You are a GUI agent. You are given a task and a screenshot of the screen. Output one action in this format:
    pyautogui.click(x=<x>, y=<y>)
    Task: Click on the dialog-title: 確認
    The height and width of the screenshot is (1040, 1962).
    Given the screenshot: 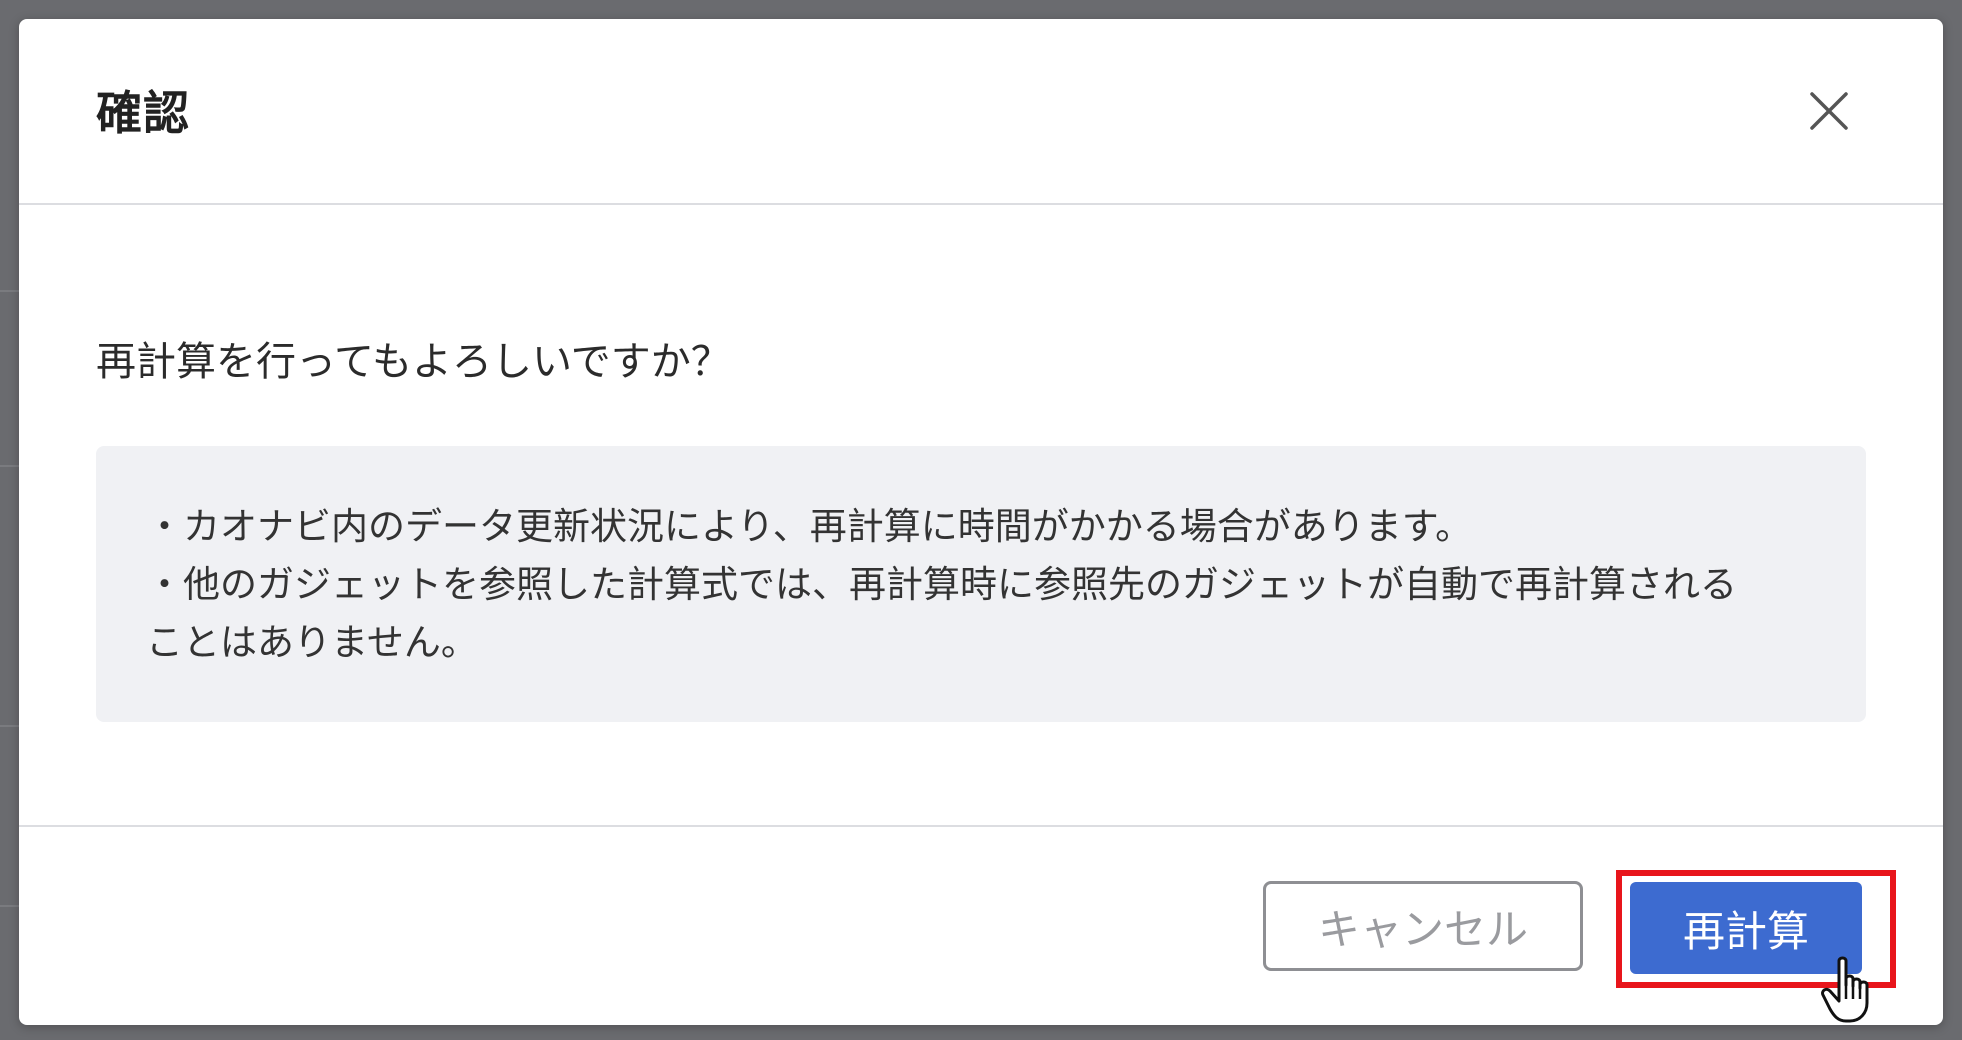 What is the action you would take?
    pyautogui.click(x=143, y=113)
    